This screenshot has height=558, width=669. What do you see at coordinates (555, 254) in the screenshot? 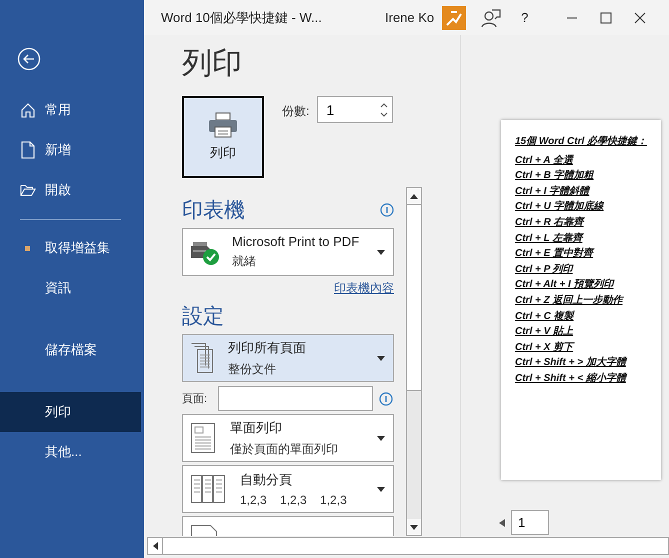
I see `document-line: Ctrl + E 置中對齊` at bounding box center [555, 254].